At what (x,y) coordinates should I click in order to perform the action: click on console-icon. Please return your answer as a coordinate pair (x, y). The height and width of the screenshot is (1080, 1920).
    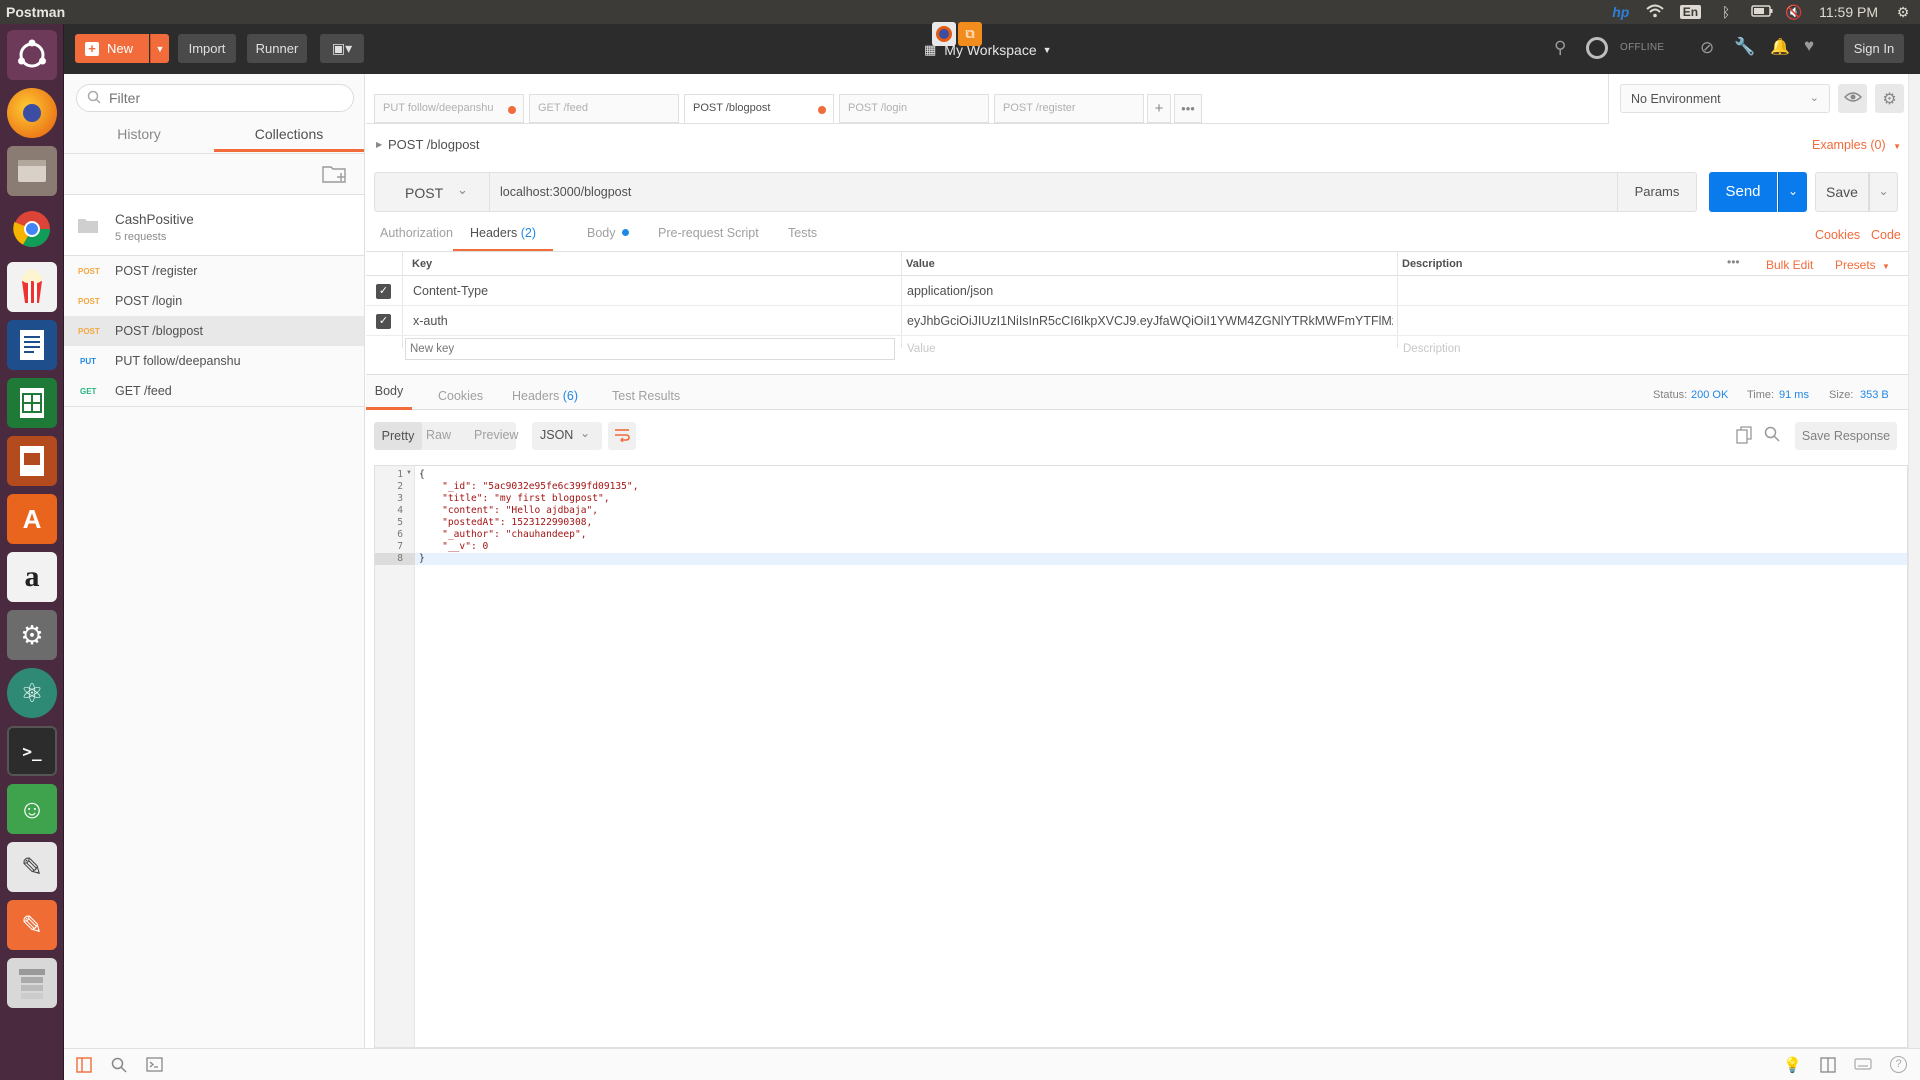
    Looking at the image, I should click on (154, 1066).